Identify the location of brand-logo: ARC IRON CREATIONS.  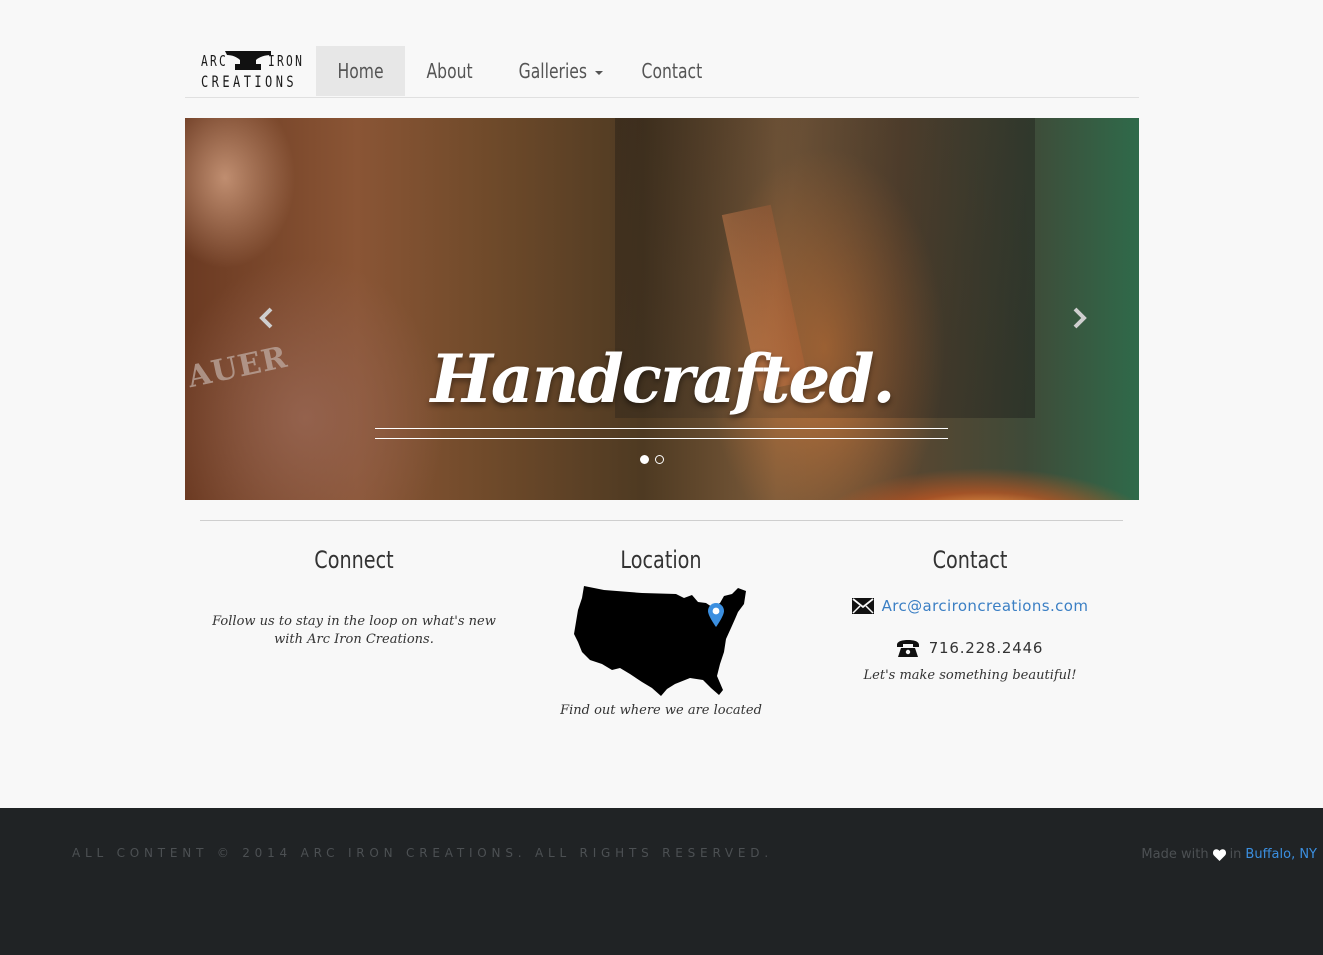
(251, 71).